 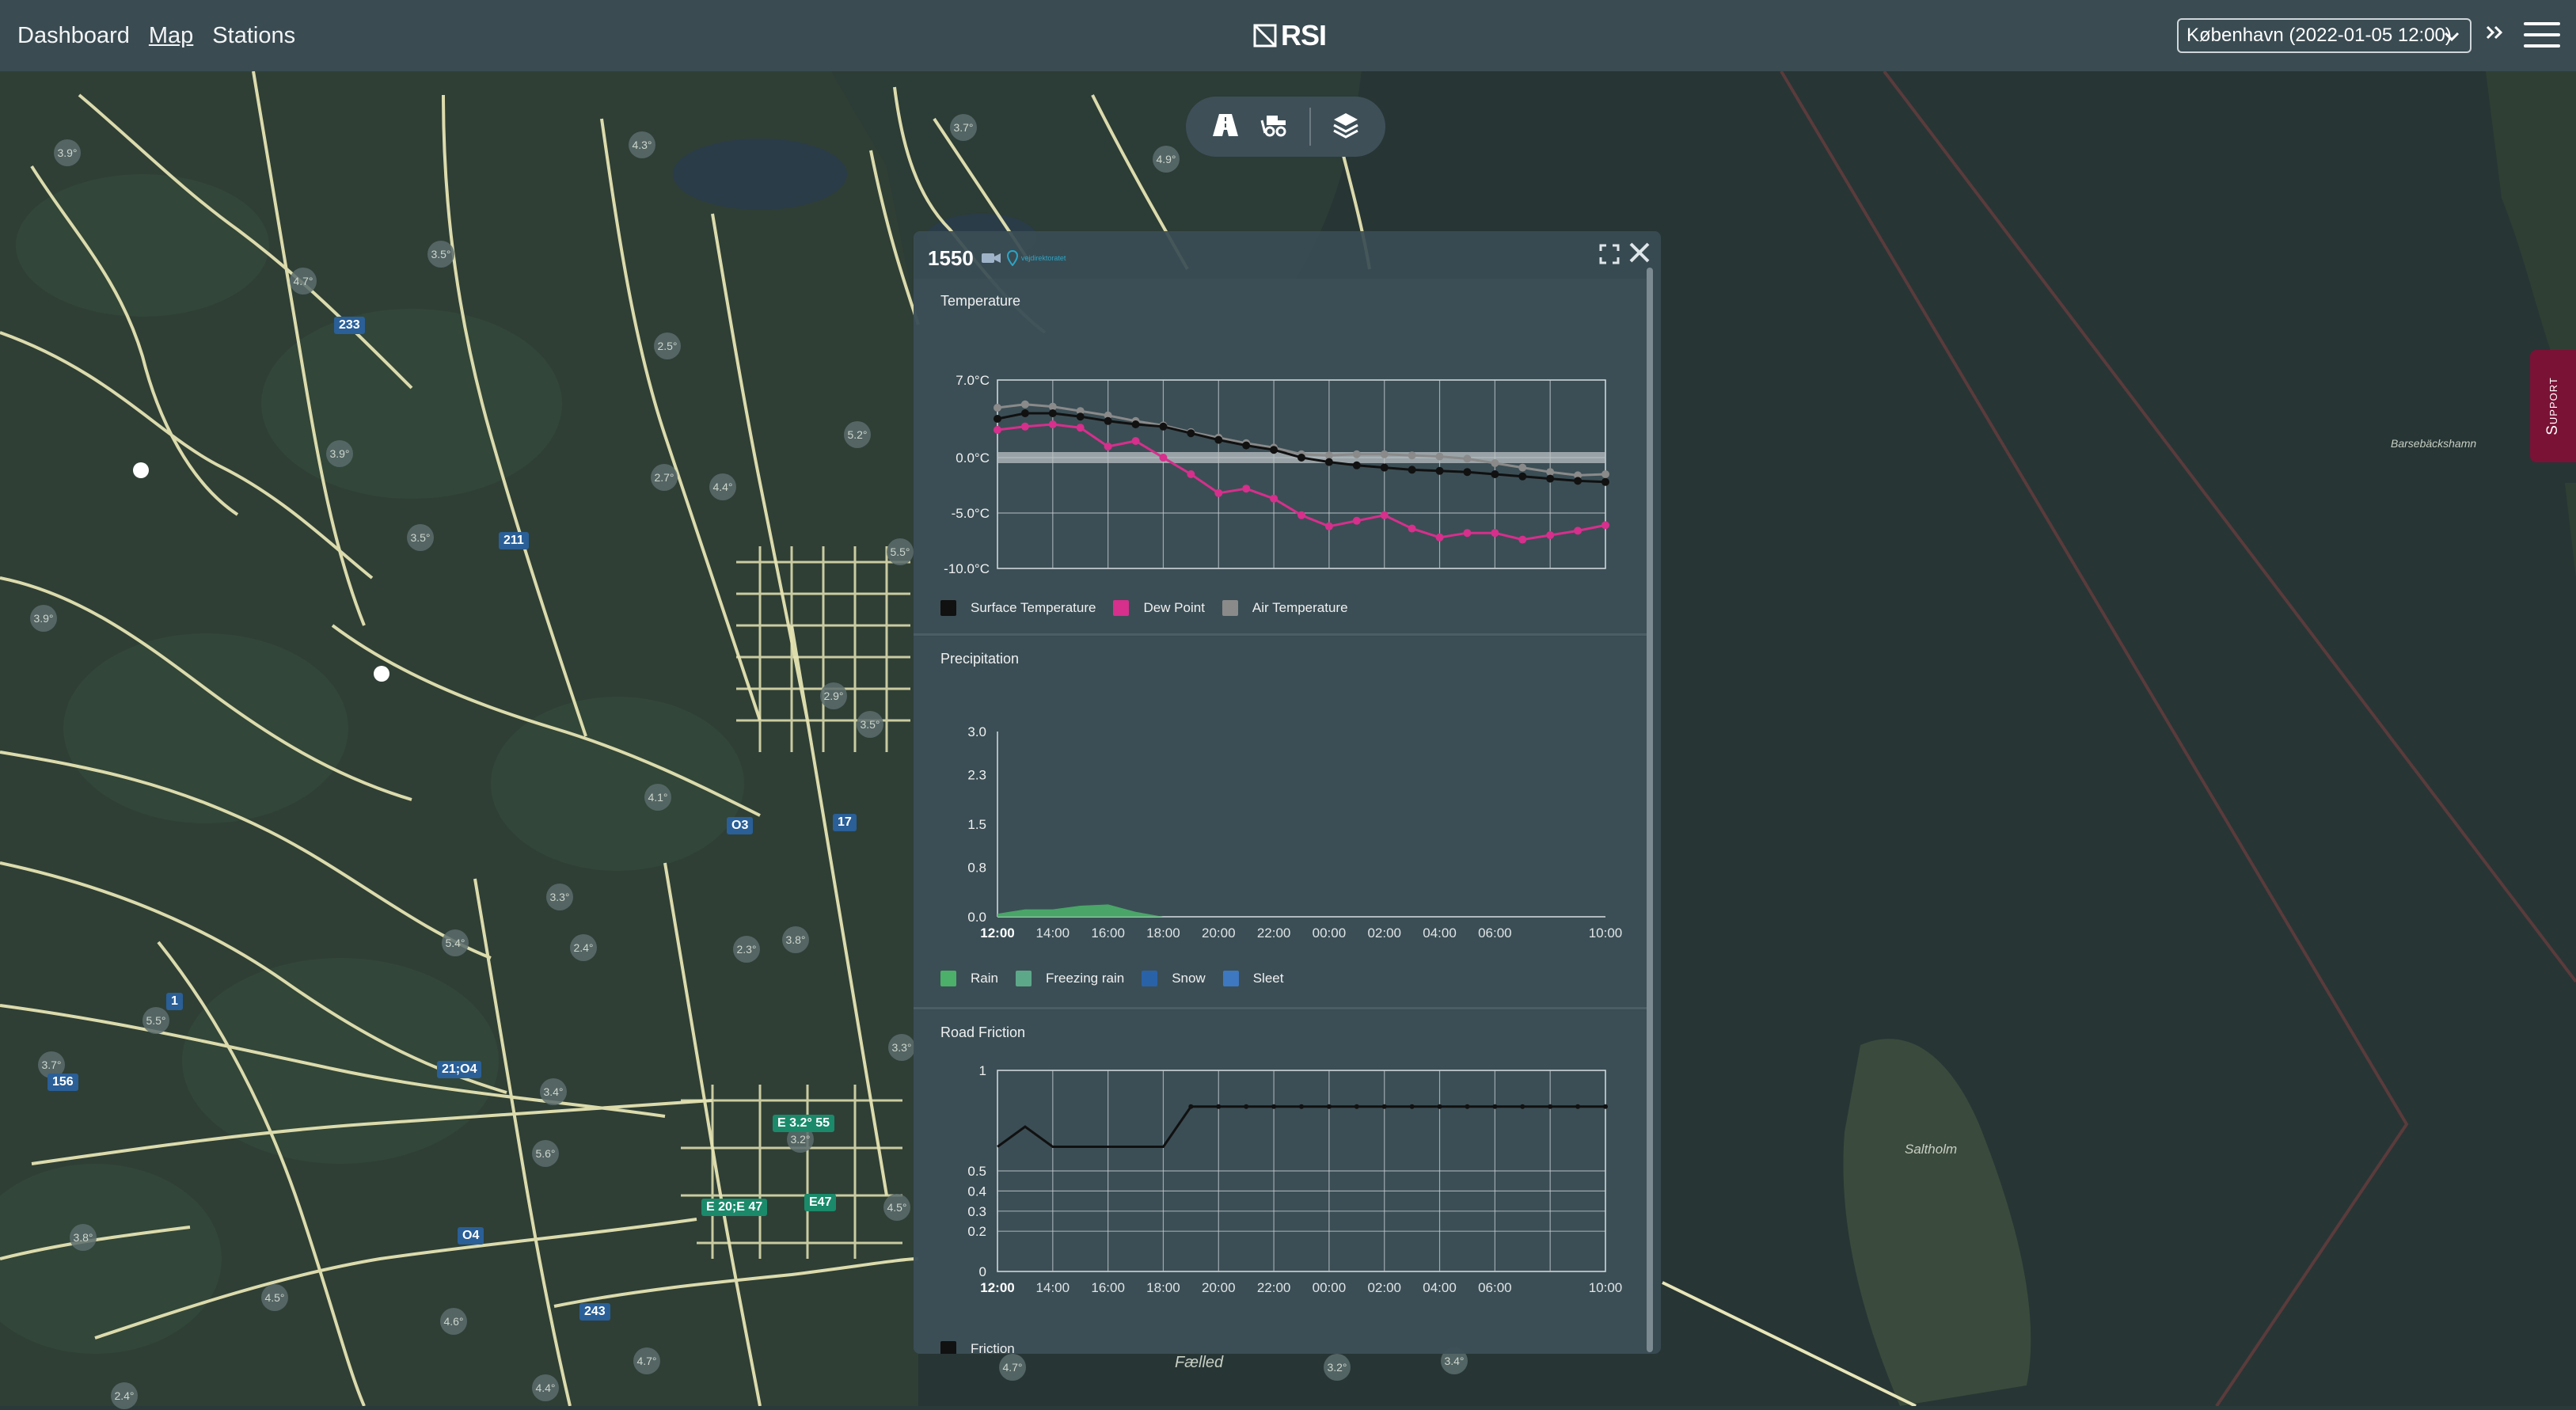 I want to click on route-shield: 21;O4, so click(x=459, y=1069).